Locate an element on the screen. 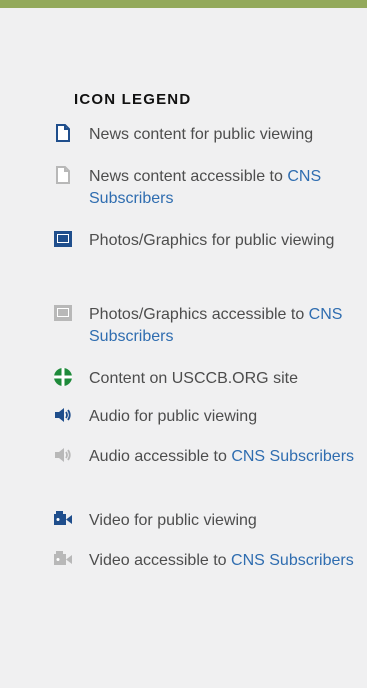 This screenshot has height=688, width=367. legend-item-text: Video for public viewing is located at coordinates (173, 520).